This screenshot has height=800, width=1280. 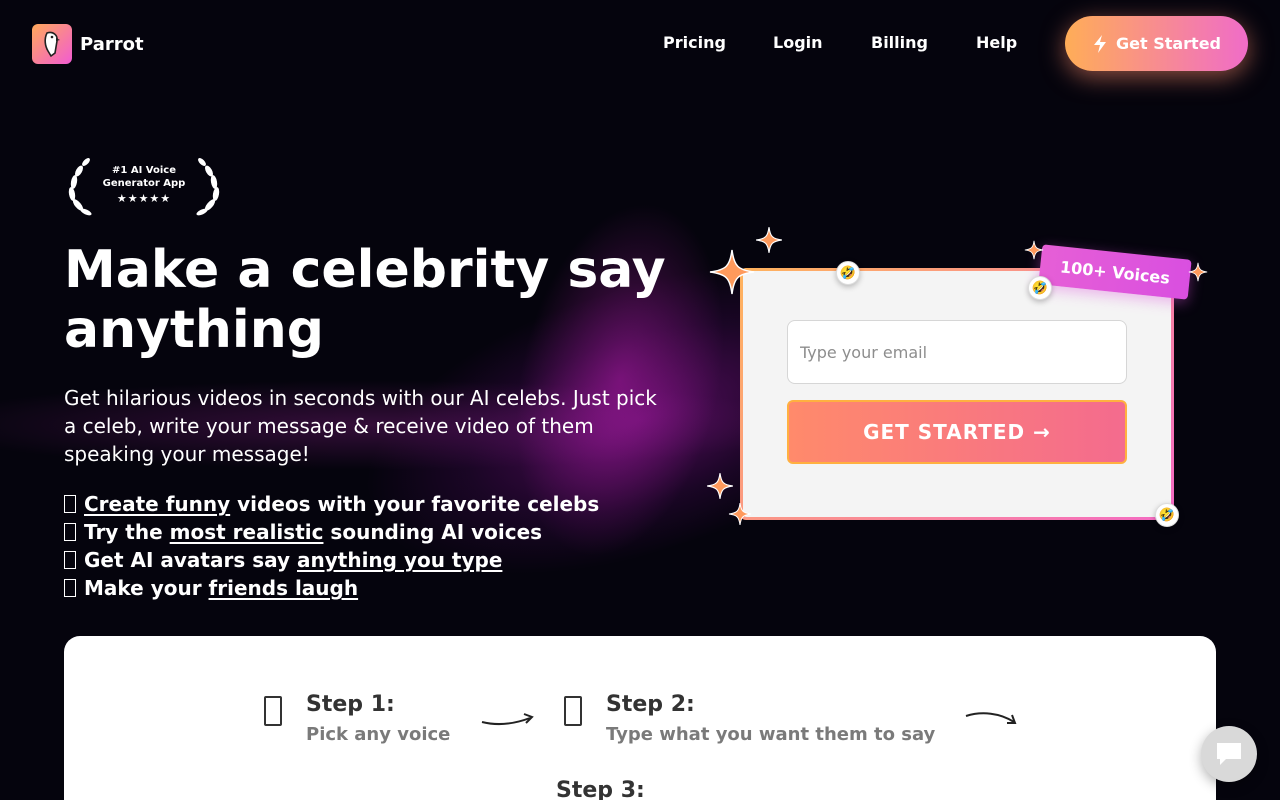 I want to click on chat-bubble-icon, so click(x=1229, y=754).